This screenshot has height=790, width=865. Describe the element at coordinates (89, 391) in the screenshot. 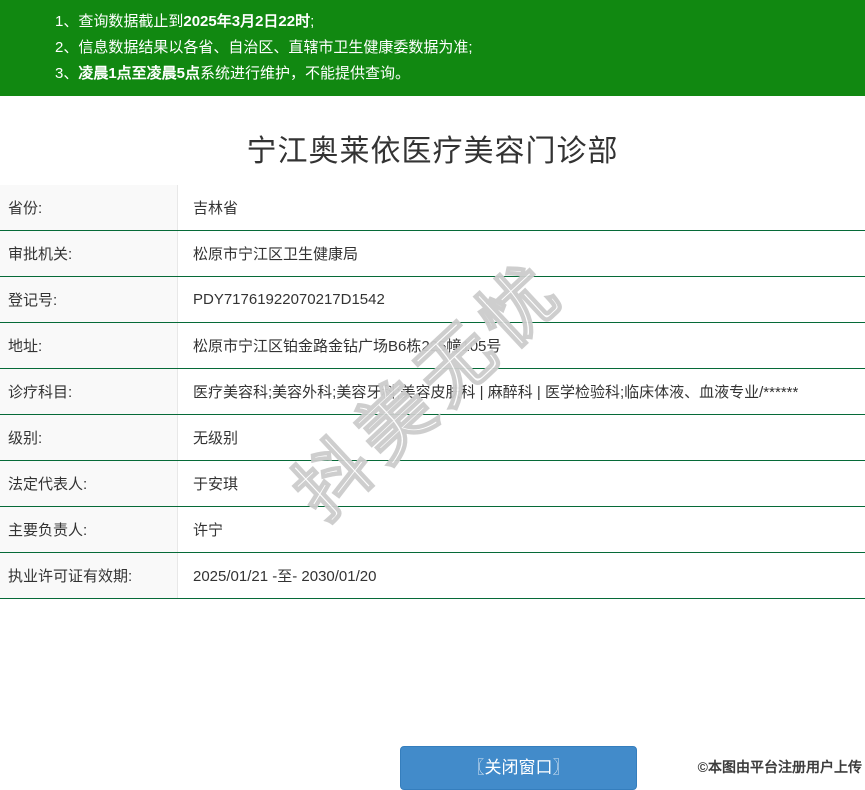

I see `row-label: 诊疗科目:` at that location.